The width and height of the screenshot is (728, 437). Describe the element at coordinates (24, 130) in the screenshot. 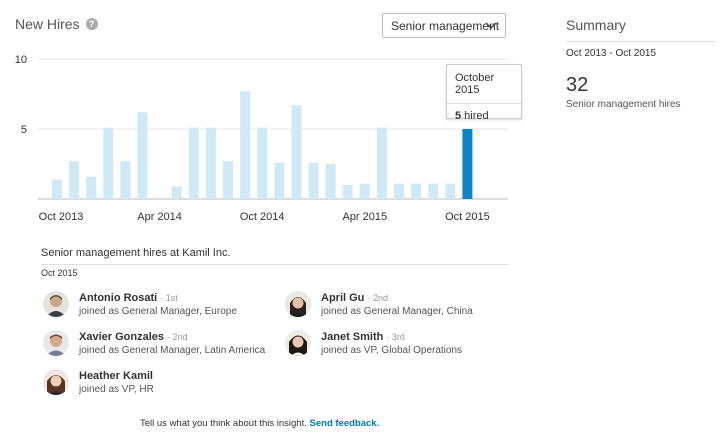

I see `y-tick-label: 5` at that location.